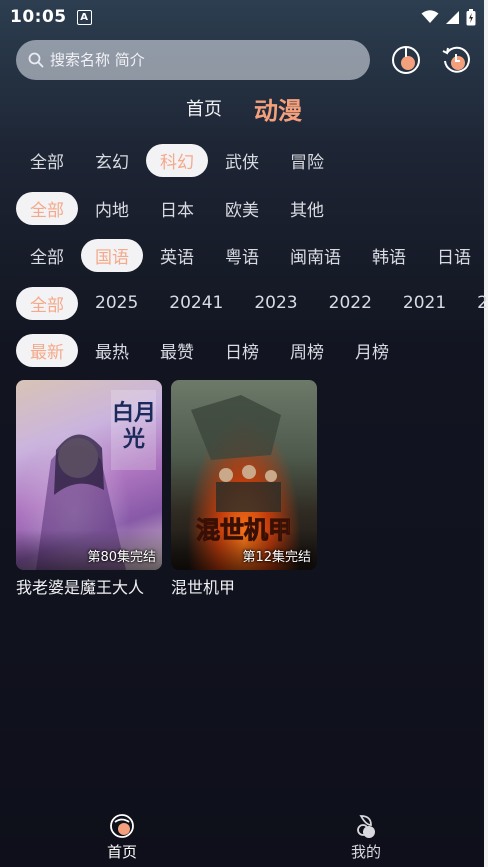  I want to click on nav-tabs: 首页 动漫, so click(244, 108).